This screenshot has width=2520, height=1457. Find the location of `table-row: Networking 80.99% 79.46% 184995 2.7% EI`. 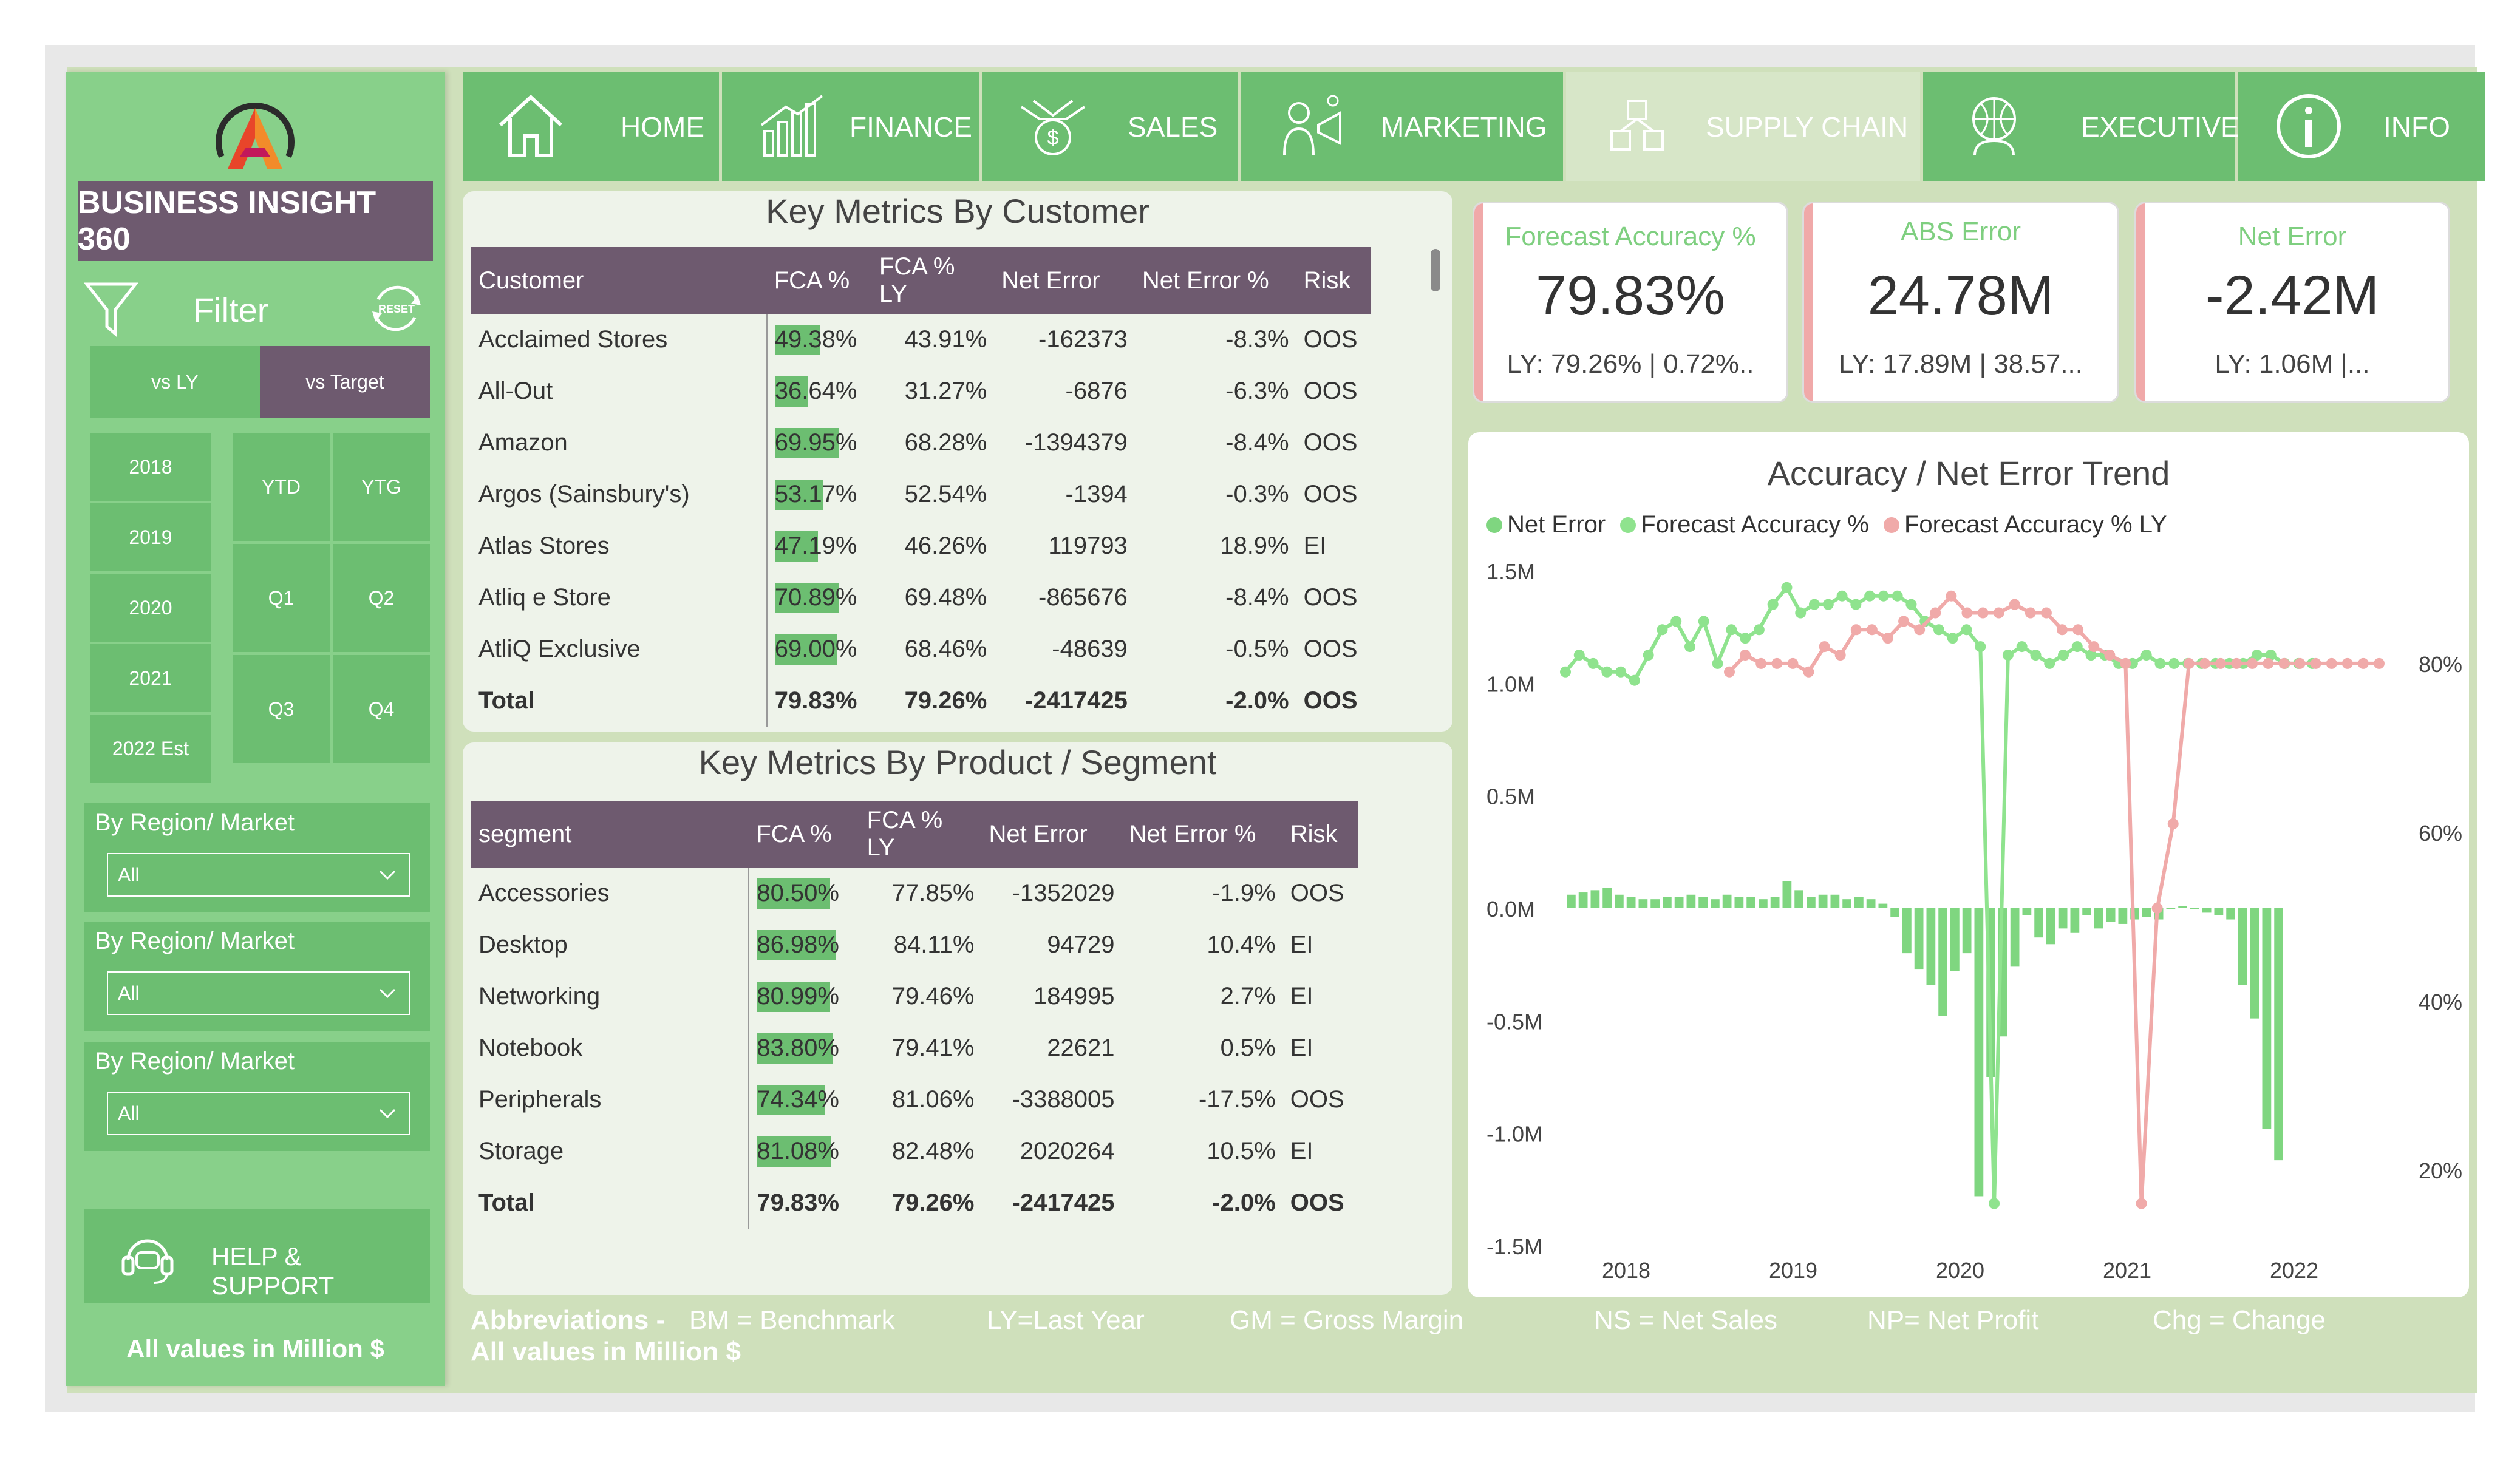

table-row: Networking 80.99% 79.46% 184995 2.7% EI is located at coordinates (914, 996).